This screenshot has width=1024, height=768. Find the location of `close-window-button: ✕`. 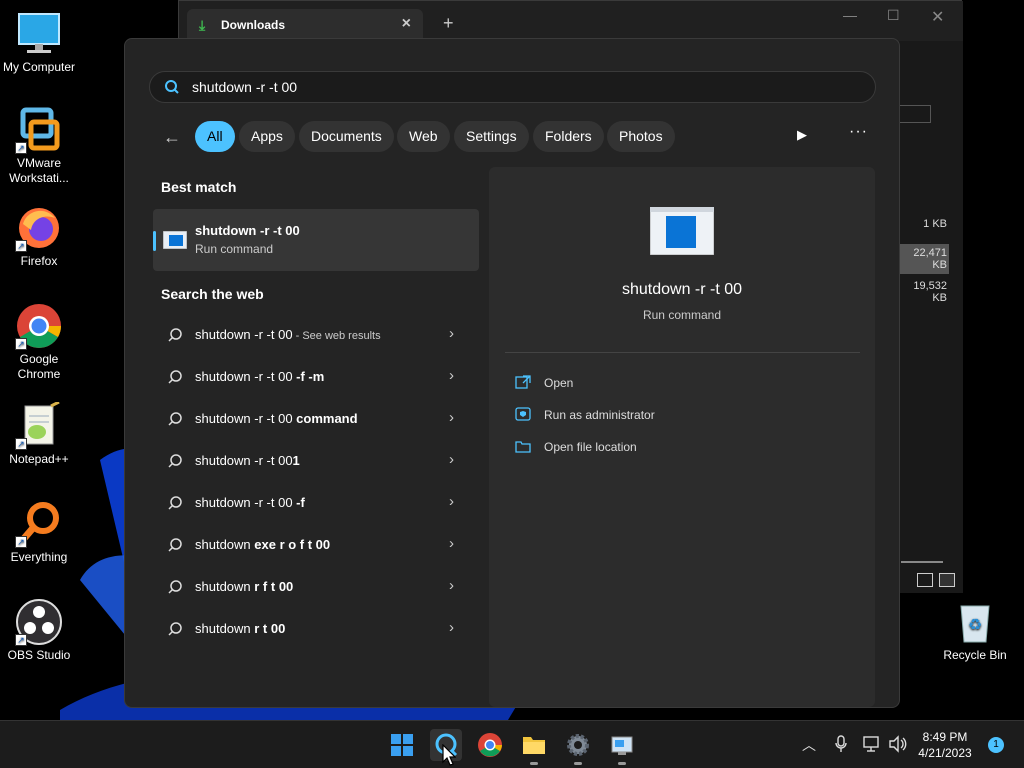

close-window-button: ✕ is located at coordinates (937, 17).